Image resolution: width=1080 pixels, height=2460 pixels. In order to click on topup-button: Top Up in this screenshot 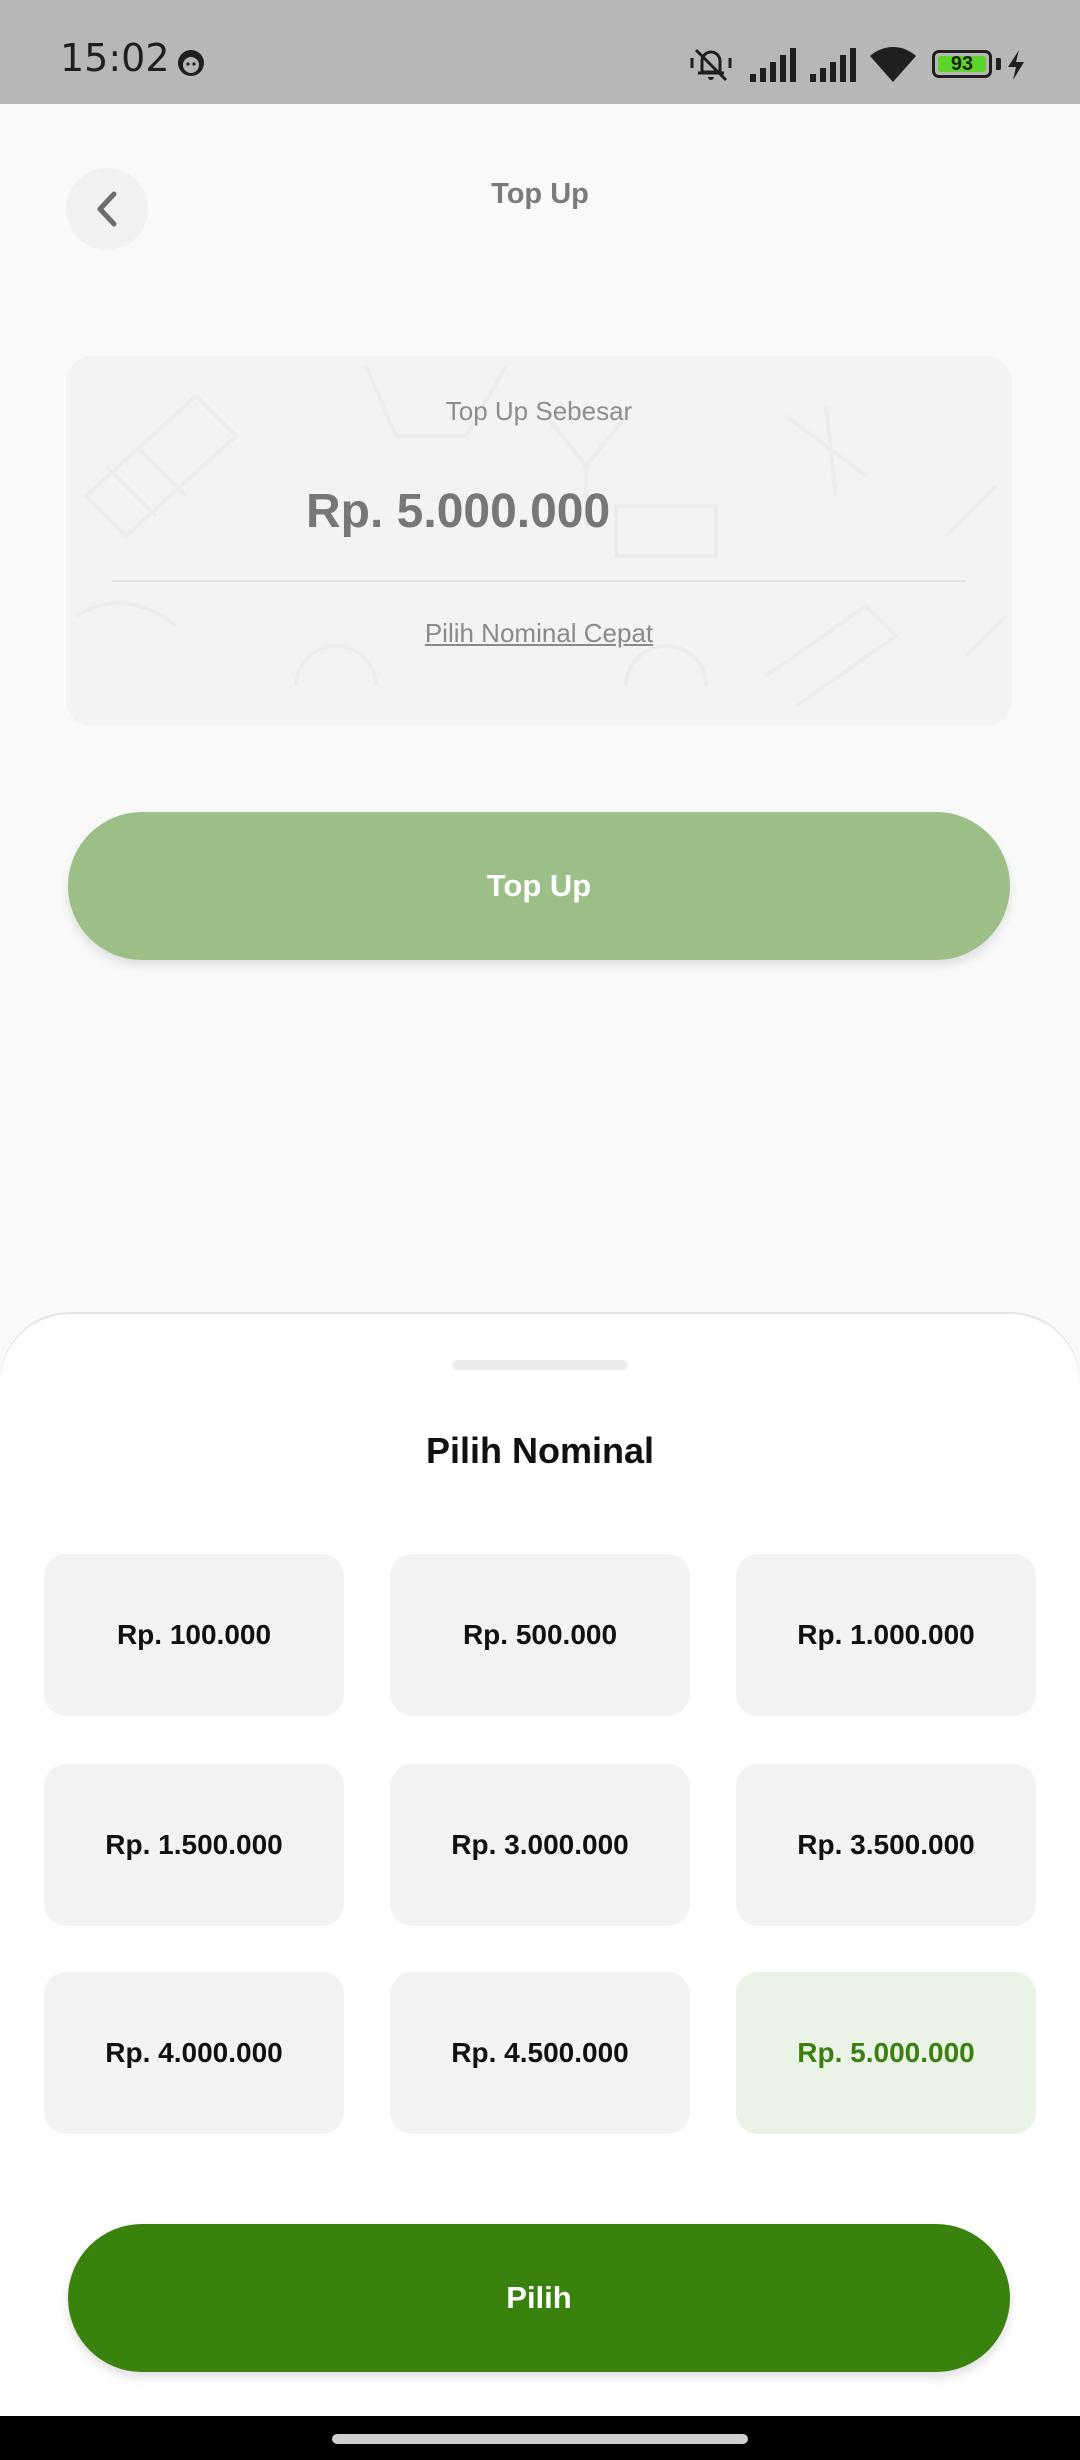, I will do `click(539, 886)`.